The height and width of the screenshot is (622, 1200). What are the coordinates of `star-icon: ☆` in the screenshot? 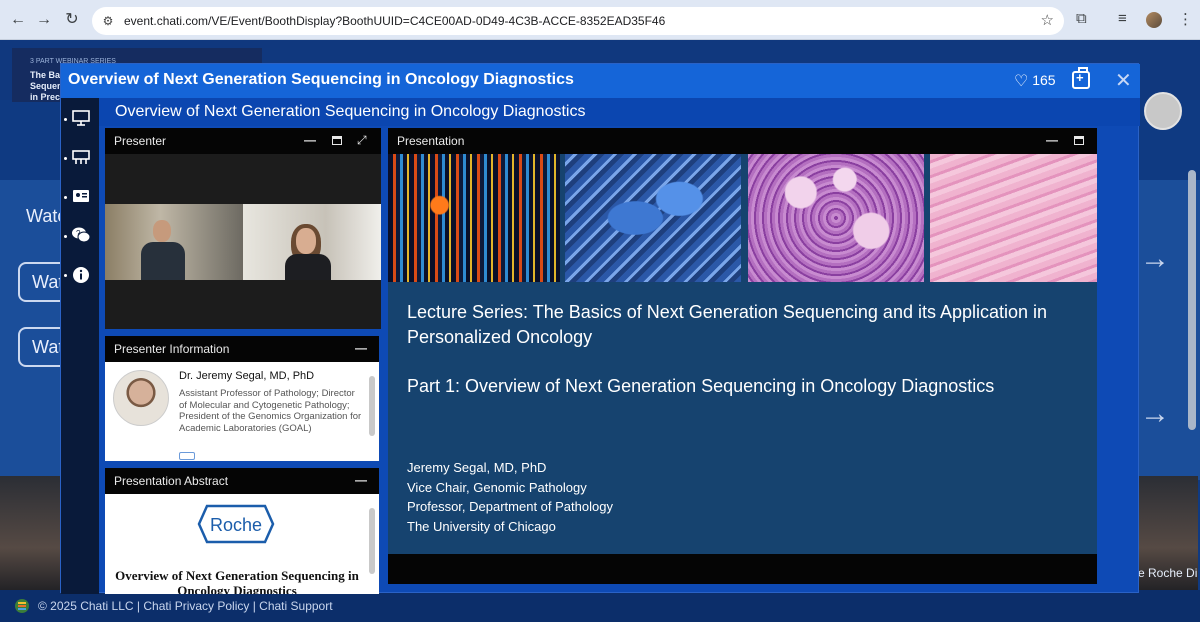 It's located at (1047, 20).